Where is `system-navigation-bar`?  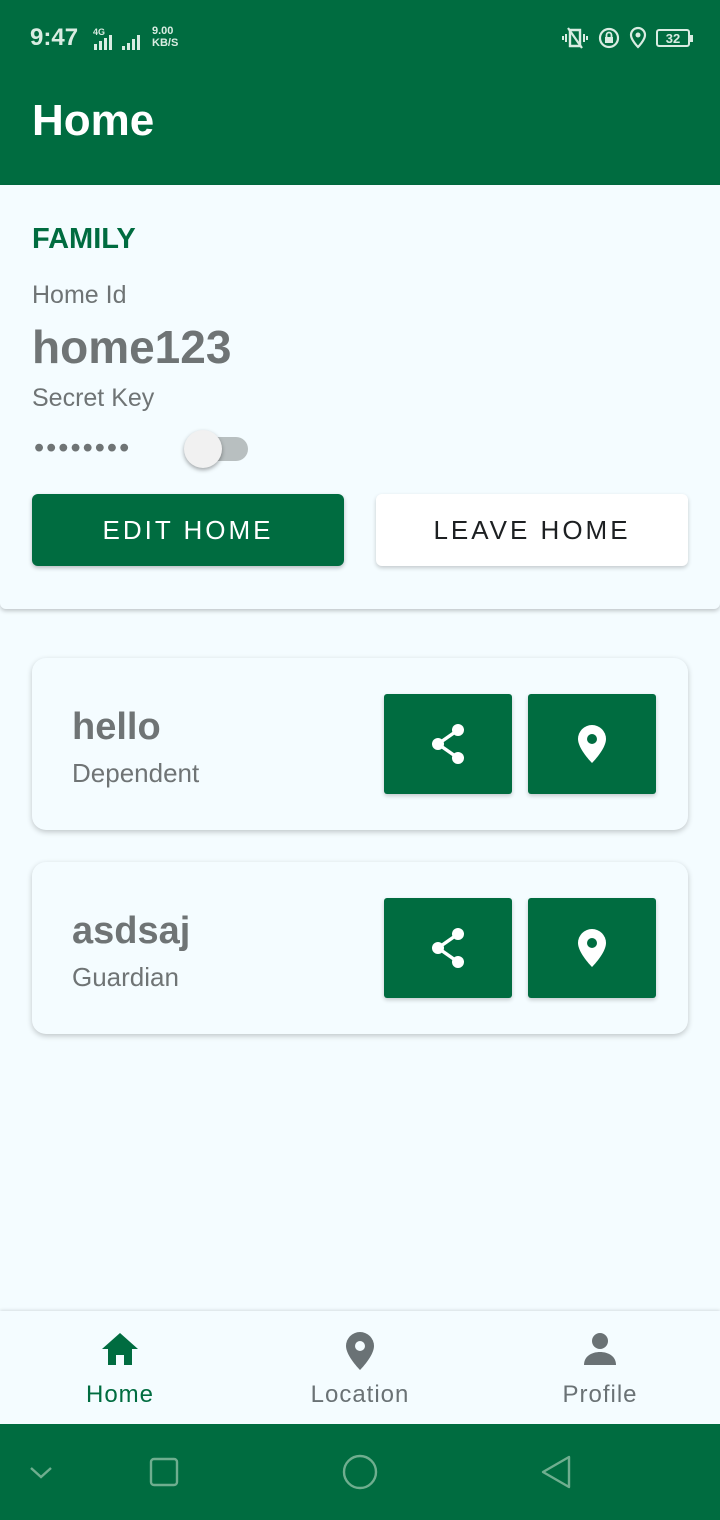 system-navigation-bar is located at coordinates (360, 1472).